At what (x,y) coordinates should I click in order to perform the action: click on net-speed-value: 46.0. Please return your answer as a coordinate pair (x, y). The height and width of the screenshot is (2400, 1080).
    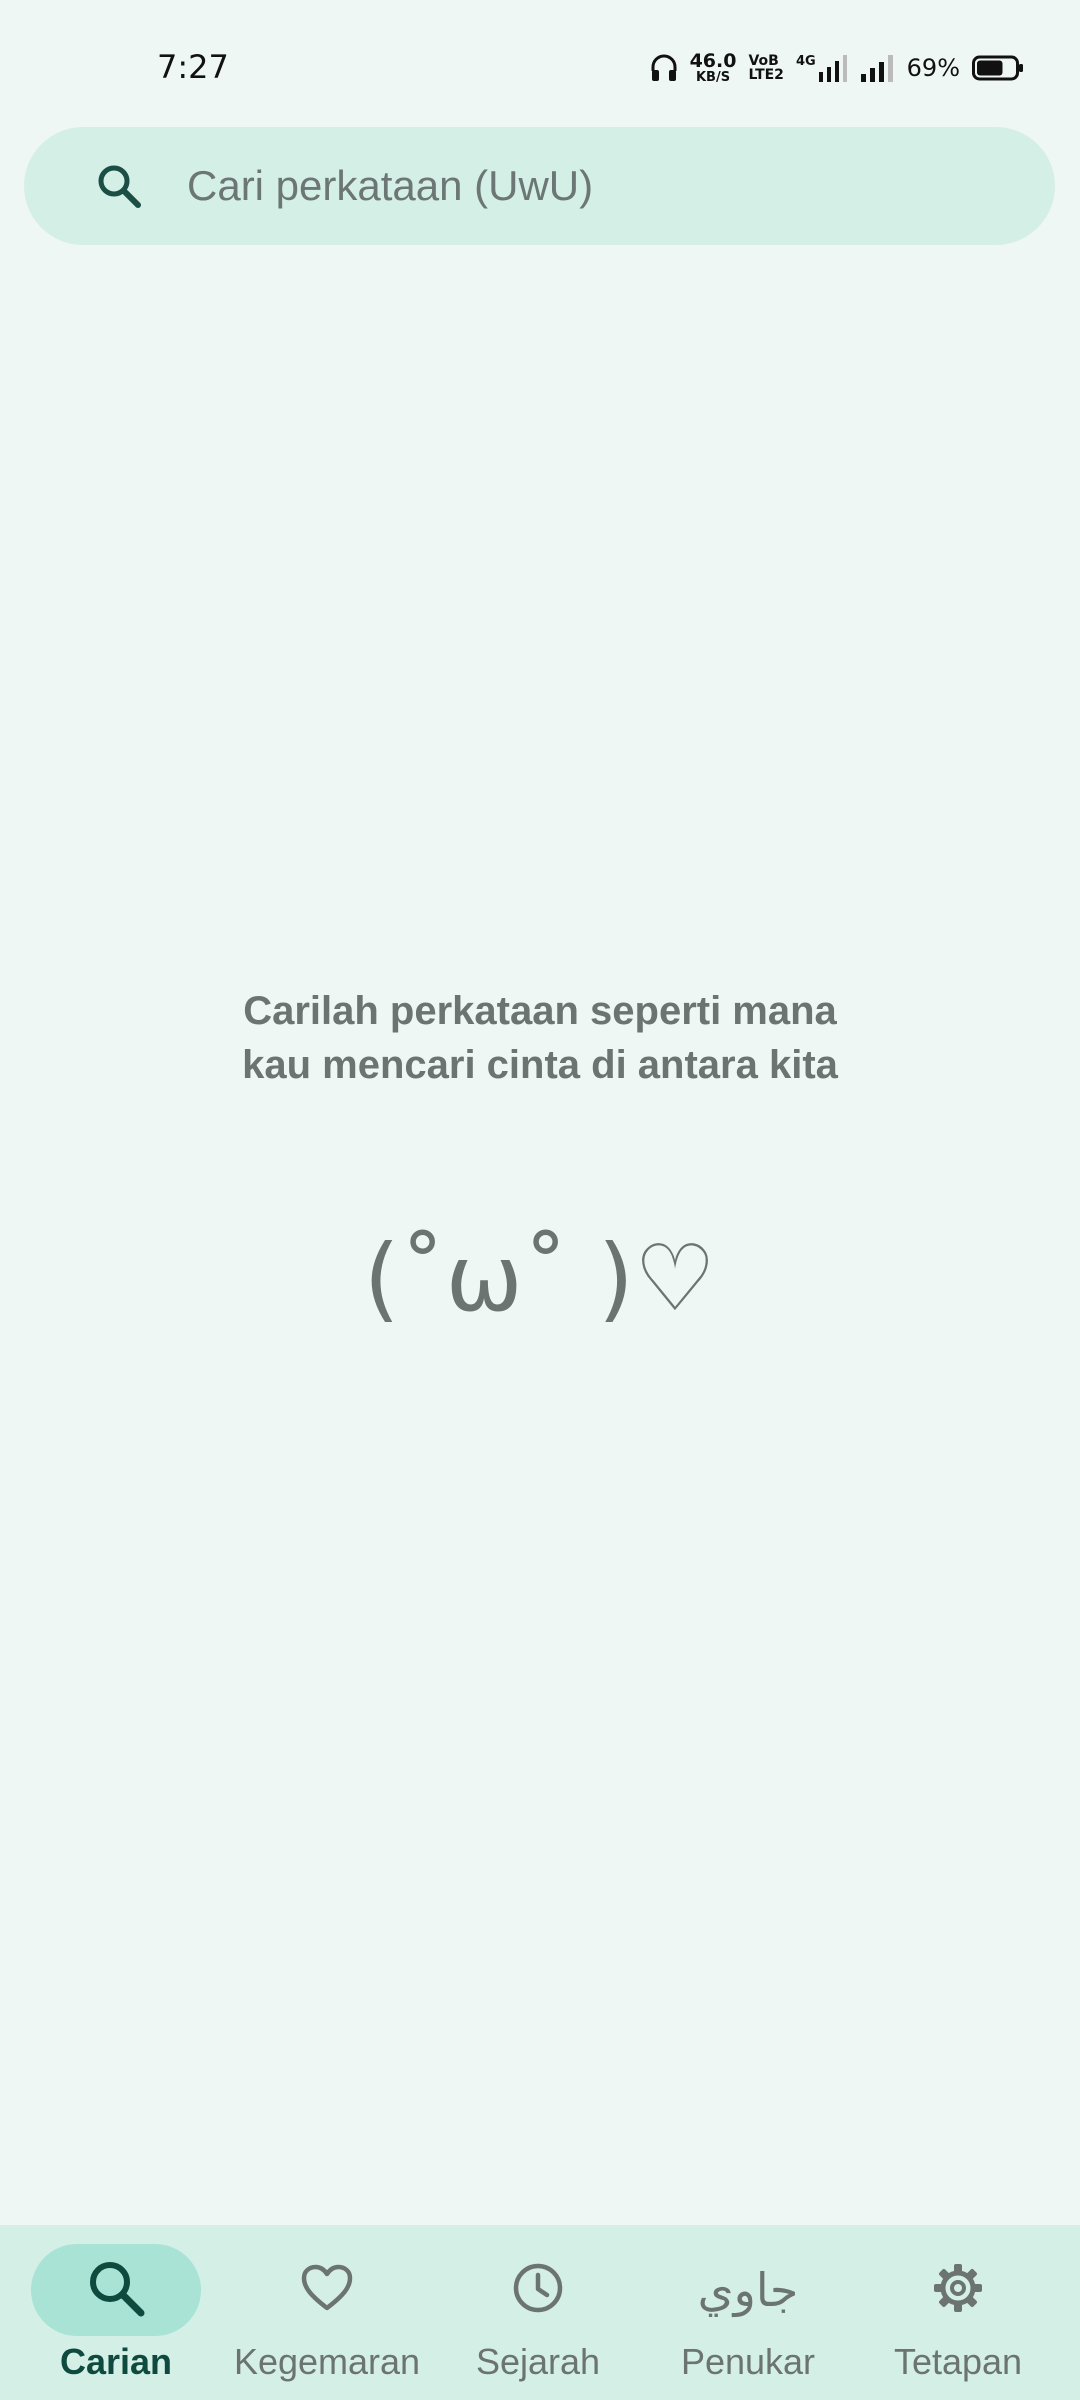
    Looking at the image, I should click on (713, 61).